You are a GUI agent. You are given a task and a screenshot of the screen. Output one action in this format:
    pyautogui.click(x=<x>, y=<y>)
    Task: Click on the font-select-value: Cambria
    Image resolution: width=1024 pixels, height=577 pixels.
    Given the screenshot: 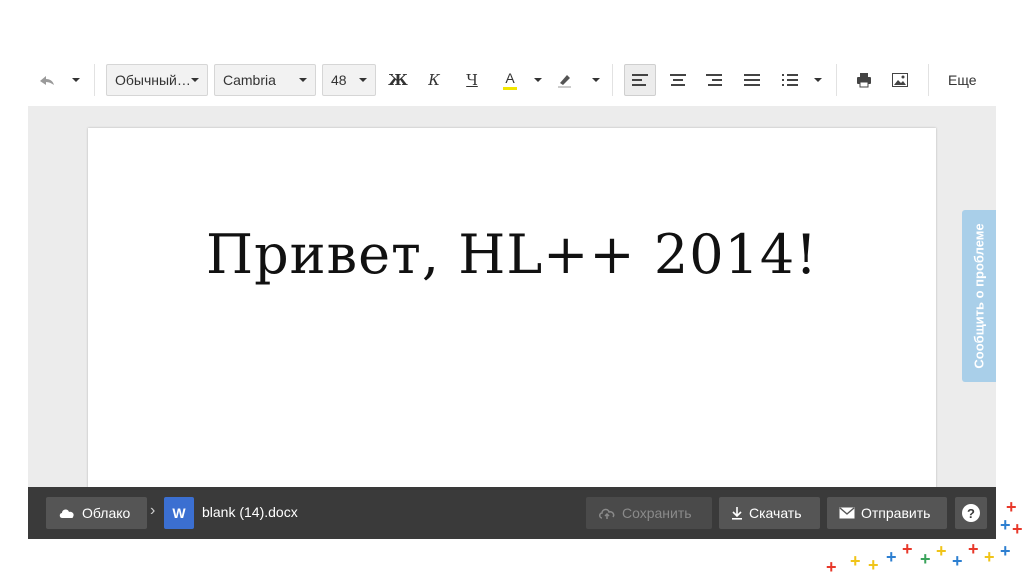 What is the action you would take?
    pyautogui.click(x=249, y=80)
    